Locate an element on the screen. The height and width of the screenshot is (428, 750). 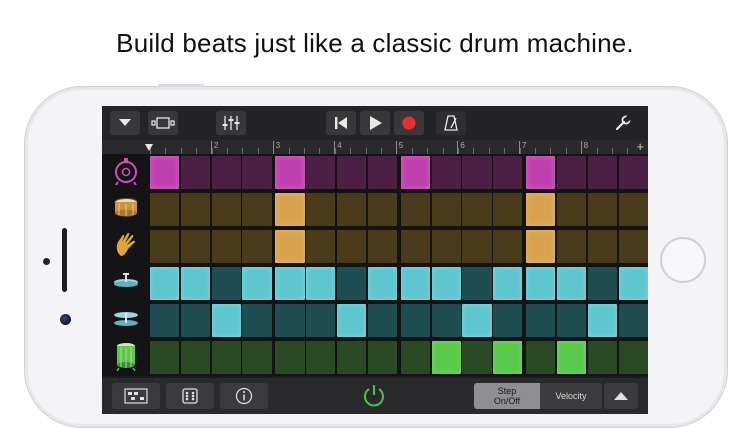
power-button is located at coordinates (374, 396).